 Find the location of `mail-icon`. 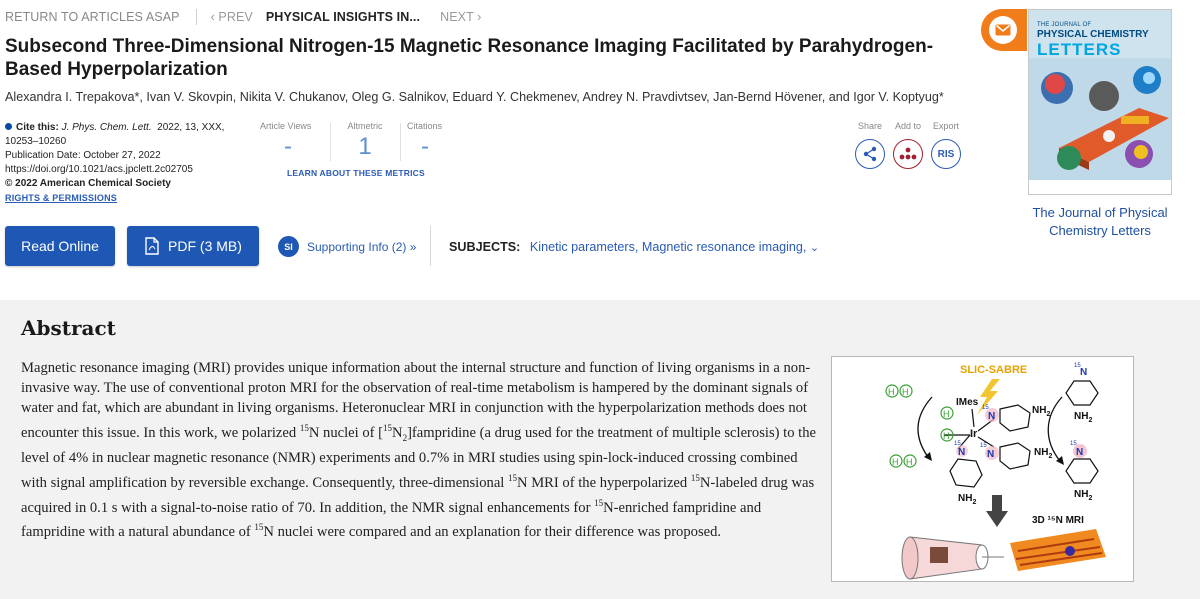

mail-icon is located at coordinates (1003, 30).